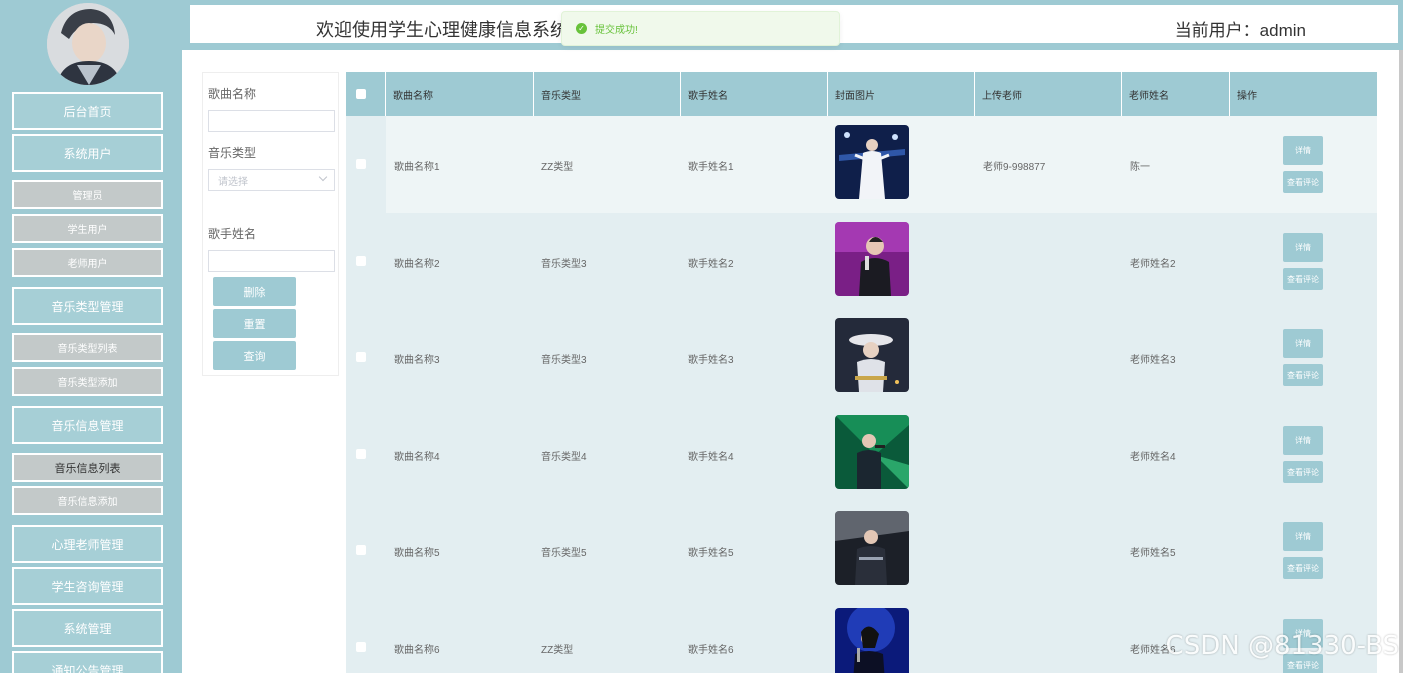 Image resolution: width=1403 pixels, height=673 pixels. I want to click on table-header: 歌曲名称 音乐类型 歌手姓名 封面图片 上传老师 老师姓名 操作, so click(861, 94).